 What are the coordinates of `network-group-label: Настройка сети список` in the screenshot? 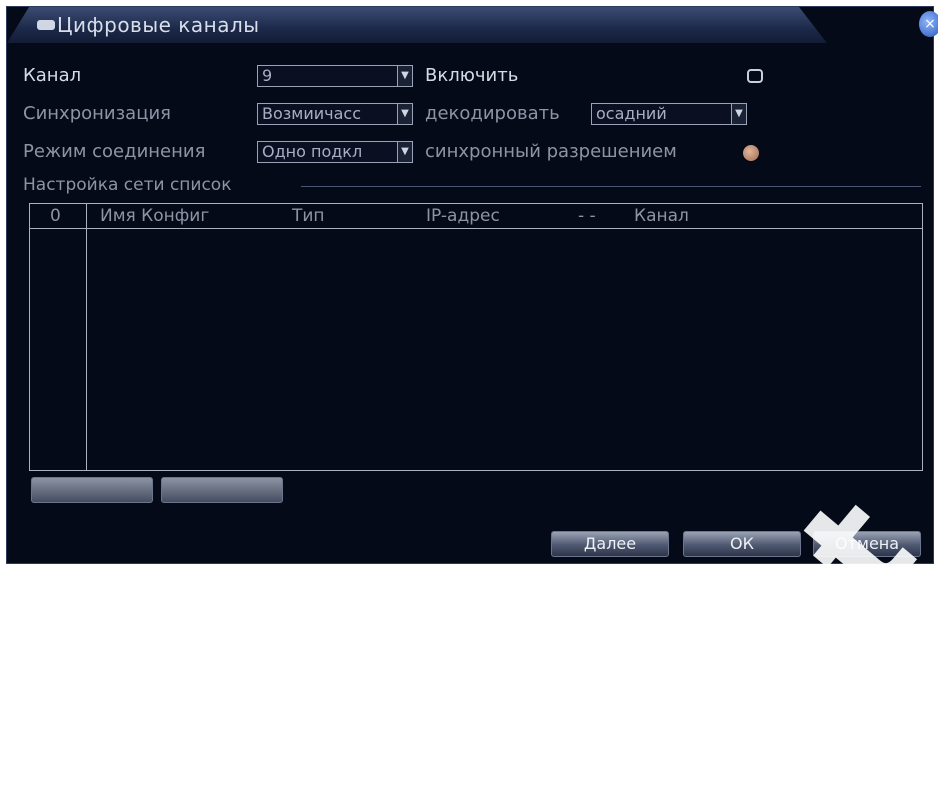 It's located at (127, 185).